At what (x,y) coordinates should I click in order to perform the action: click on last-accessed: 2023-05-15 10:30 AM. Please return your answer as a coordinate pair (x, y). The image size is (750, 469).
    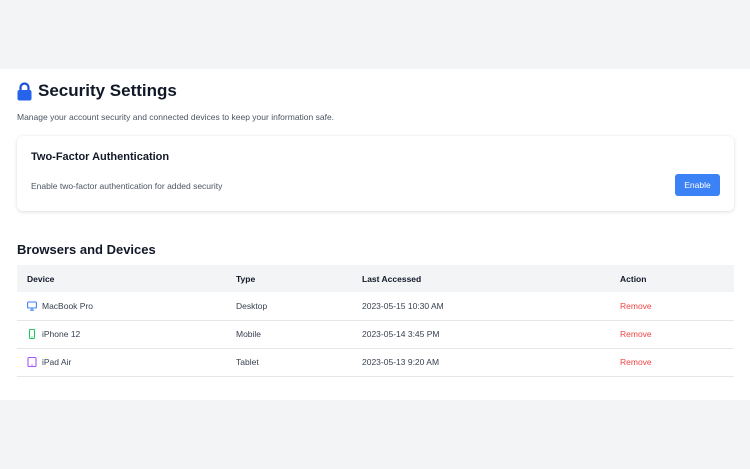
    Looking at the image, I should click on (481, 306).